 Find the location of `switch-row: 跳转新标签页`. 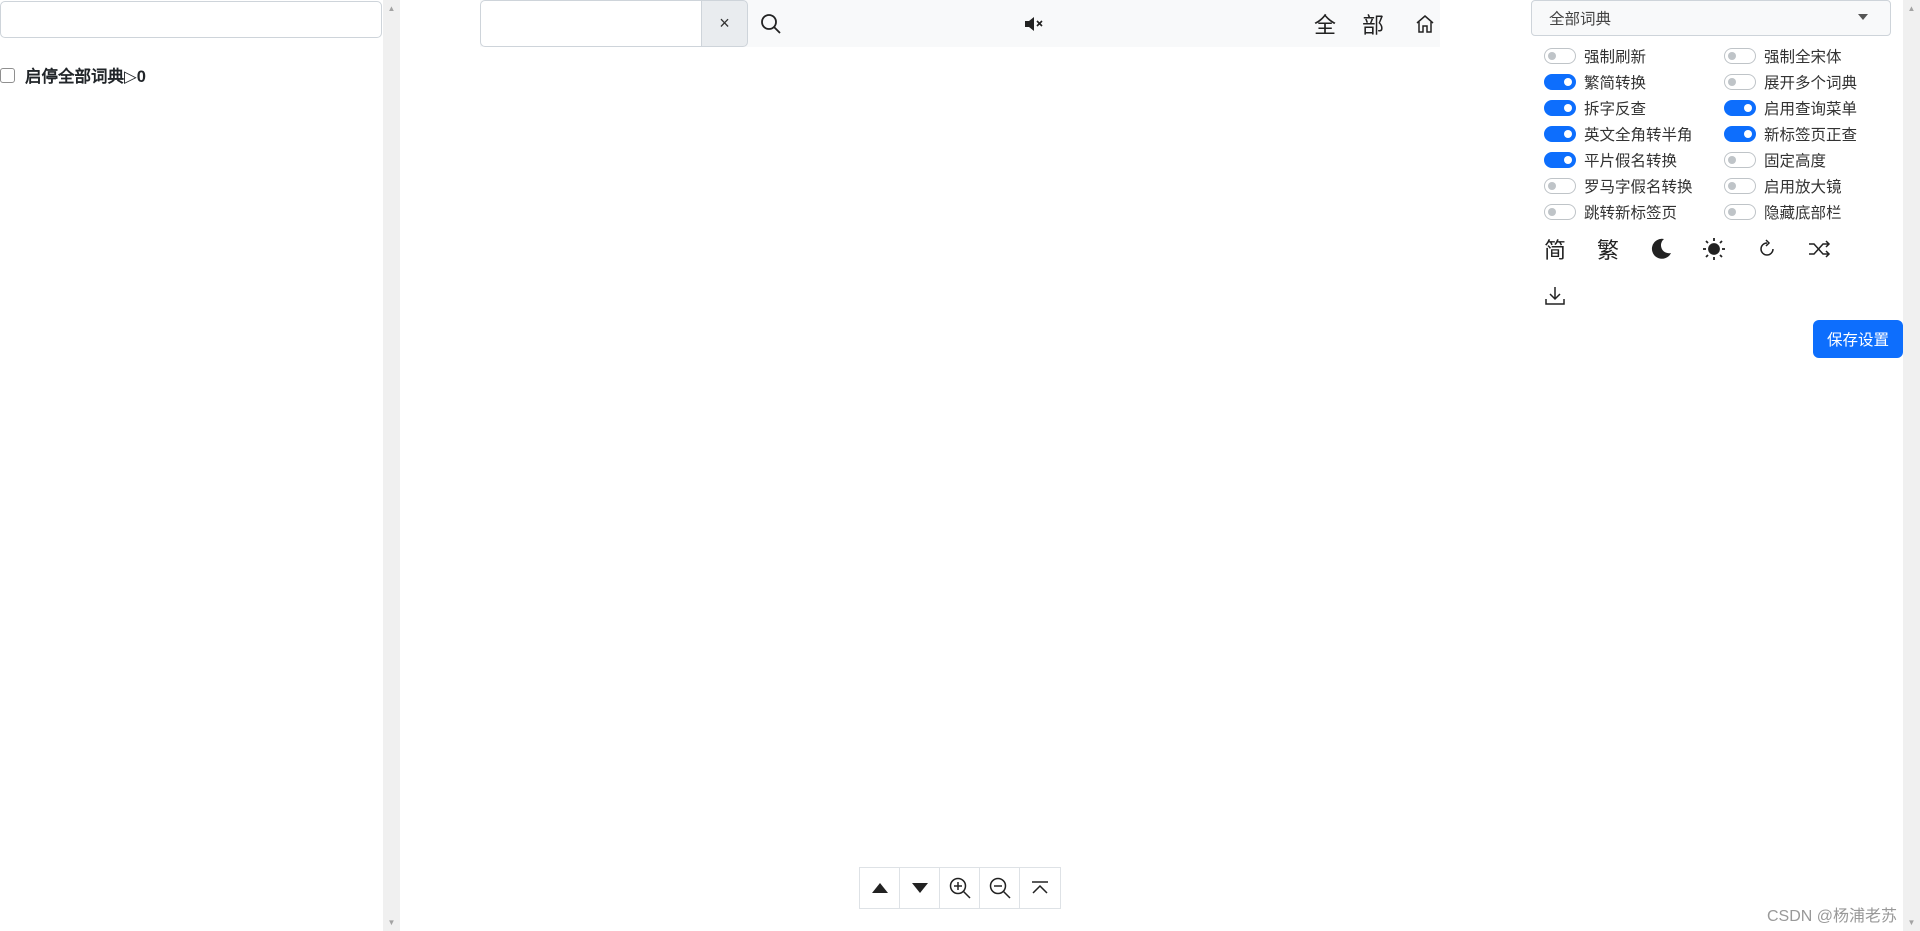

switch-row: 跳转新标签页 is located at coordinates (1610, 212).